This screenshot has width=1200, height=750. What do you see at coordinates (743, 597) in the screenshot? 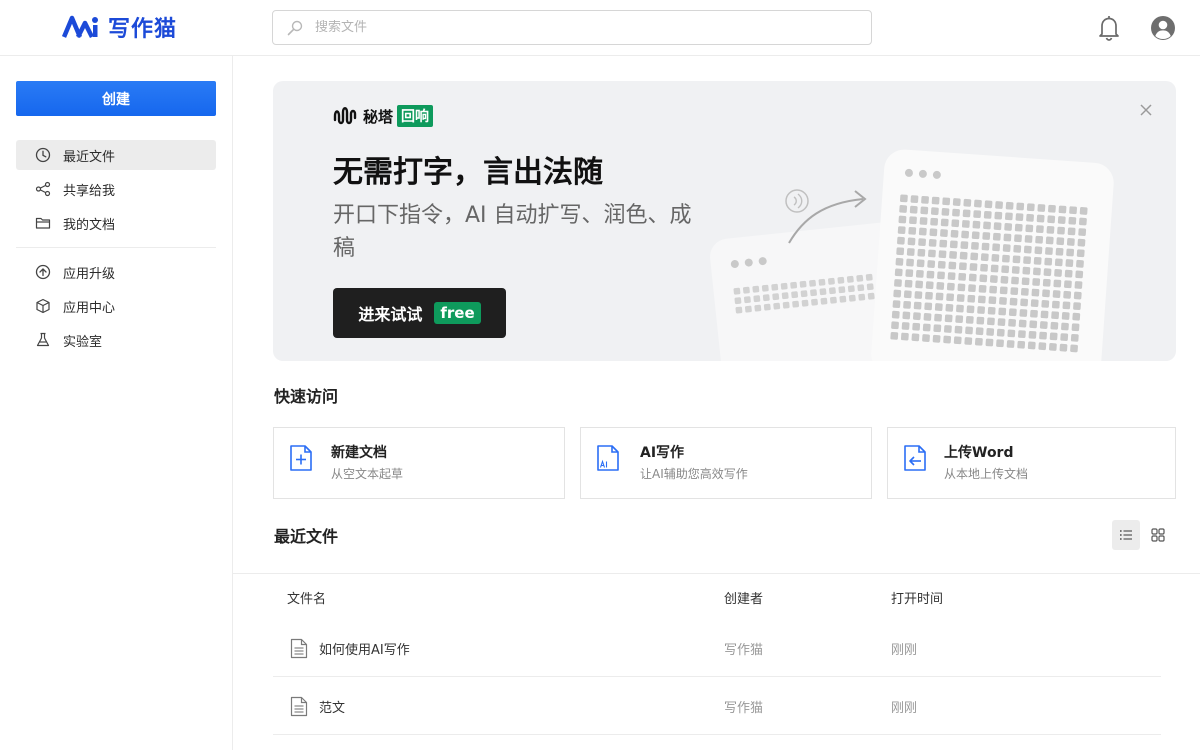
I see `column-header-creator: 创建者` at bounding box center [743, 597].